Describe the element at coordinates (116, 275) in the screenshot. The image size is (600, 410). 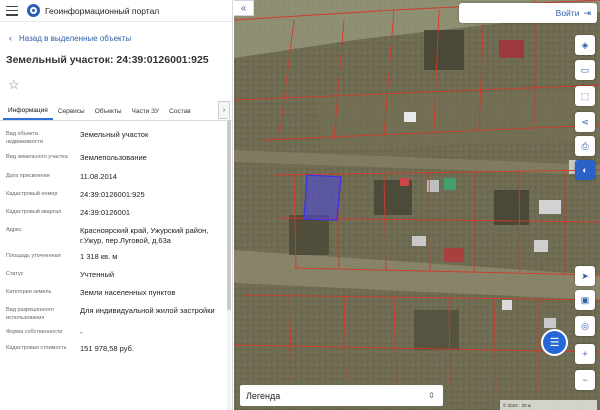
I see `property-row: Статус Учтенный` at that location.